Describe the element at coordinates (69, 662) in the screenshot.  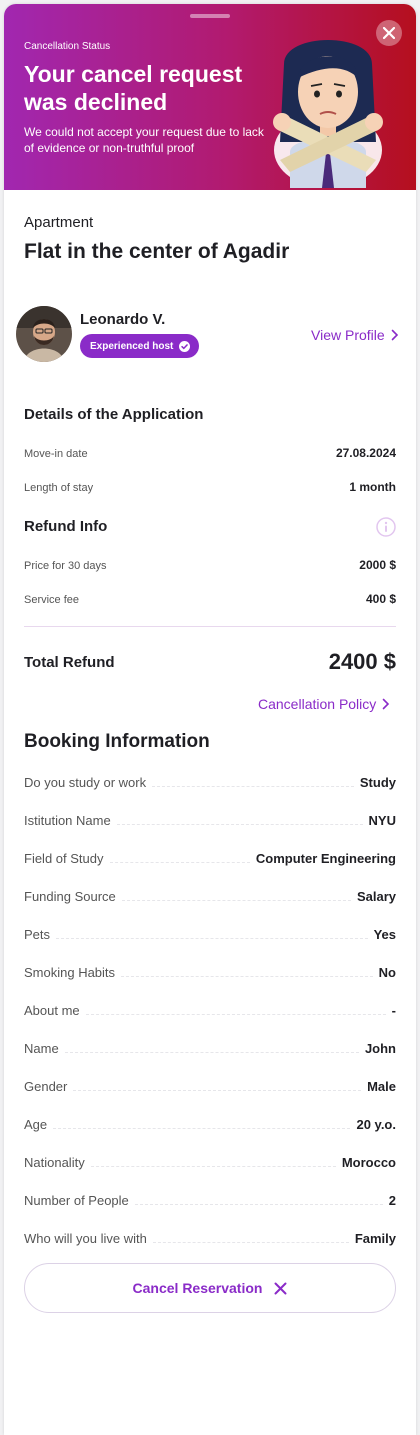
I see `total-refund-label: Total Refund` at that location.